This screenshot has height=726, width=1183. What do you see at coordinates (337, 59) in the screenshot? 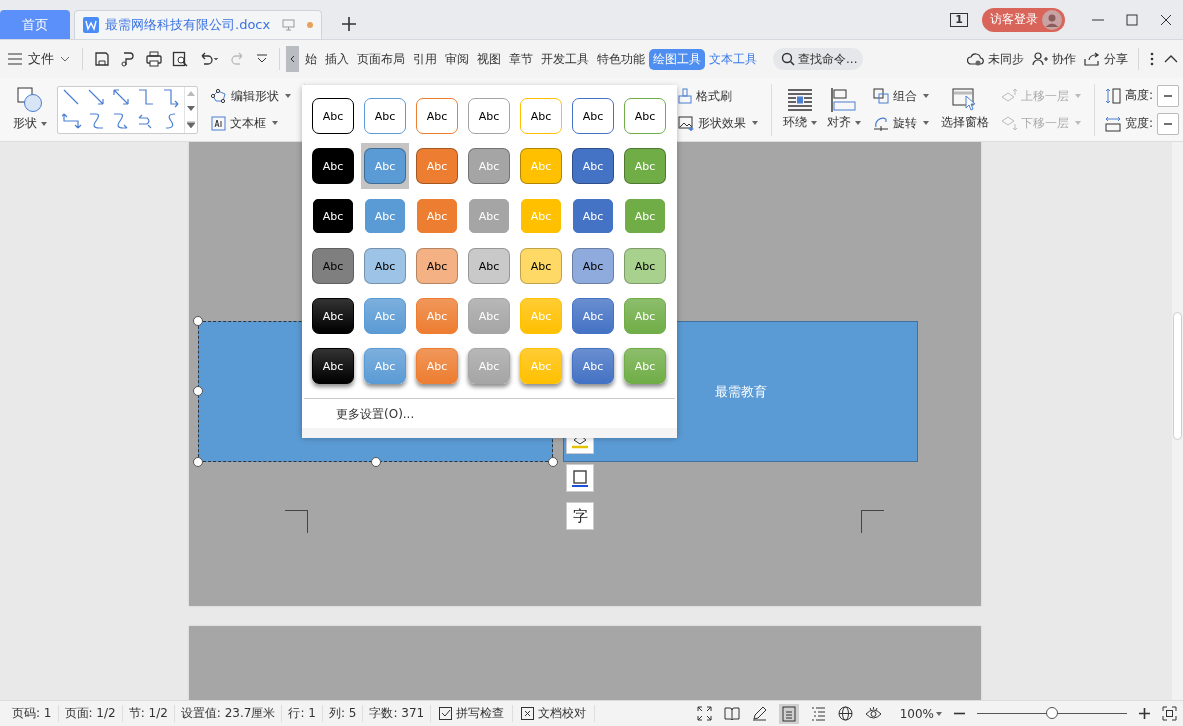
I see `menu-tab: 插入` at bounding box center [337, 59].